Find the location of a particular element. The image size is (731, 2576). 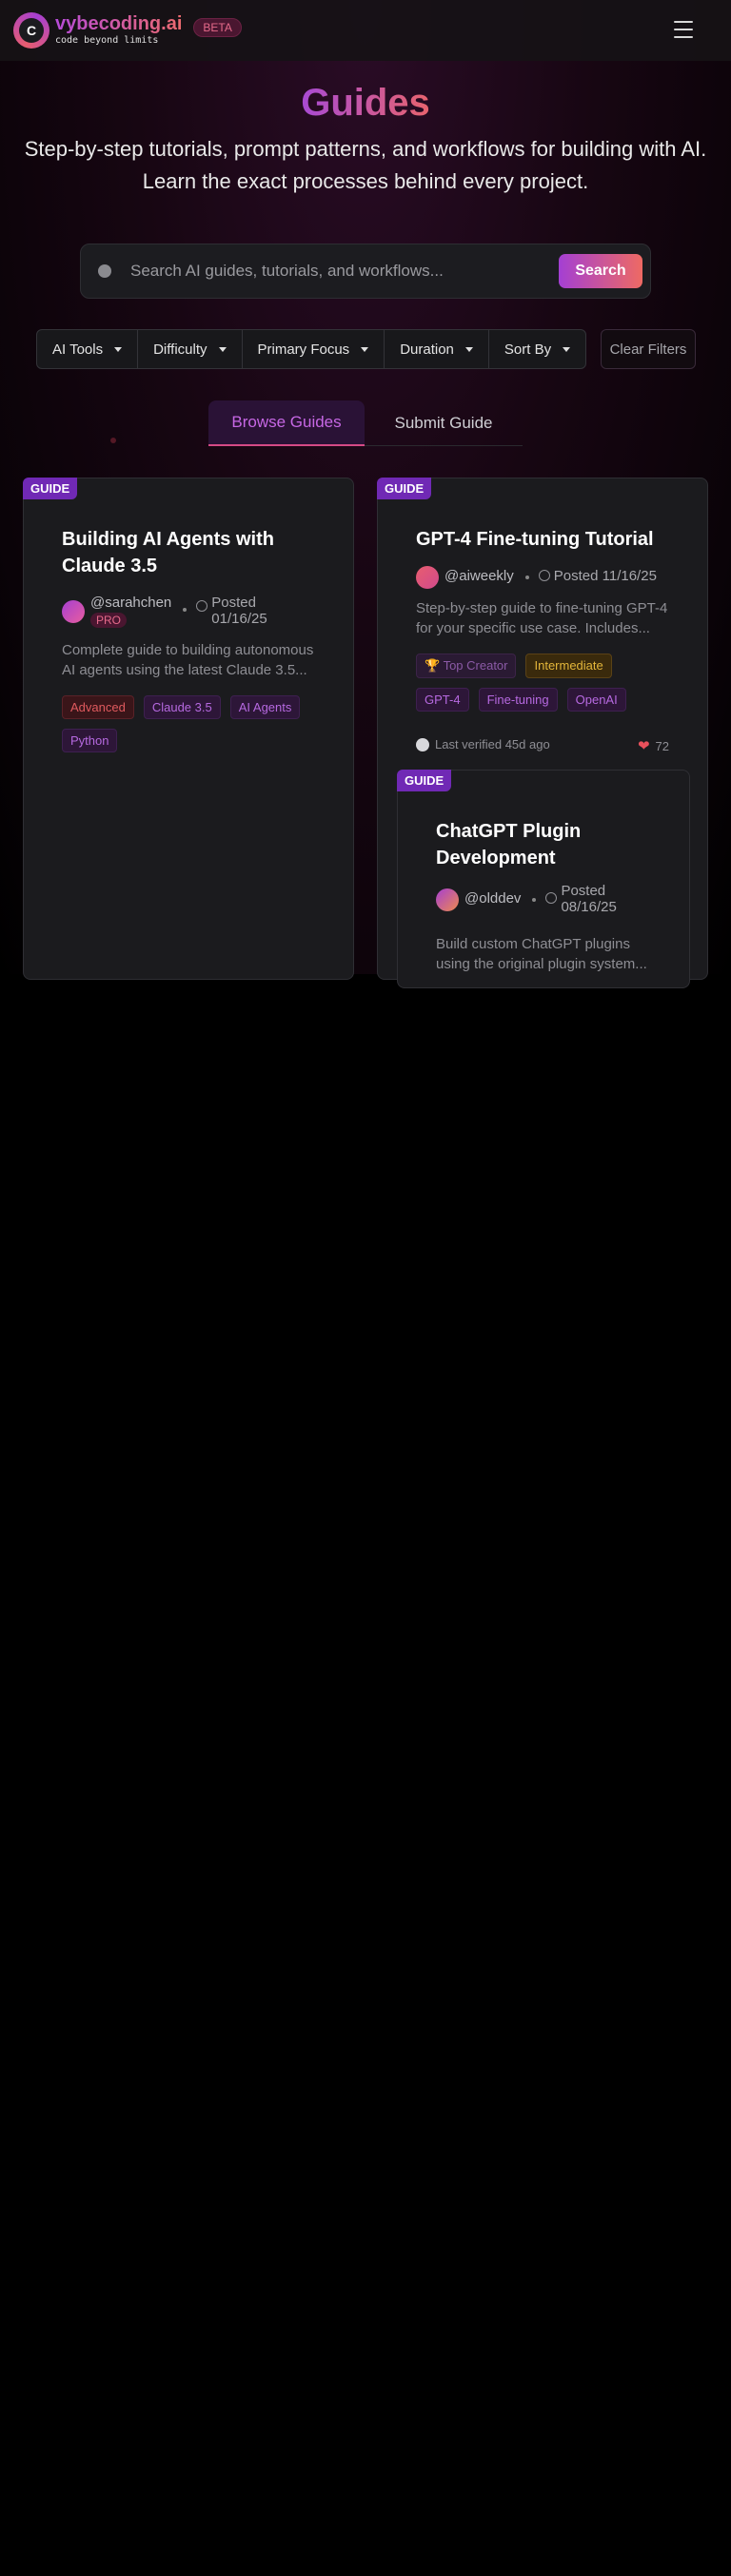

search-input is located at coordinates (344, 272).